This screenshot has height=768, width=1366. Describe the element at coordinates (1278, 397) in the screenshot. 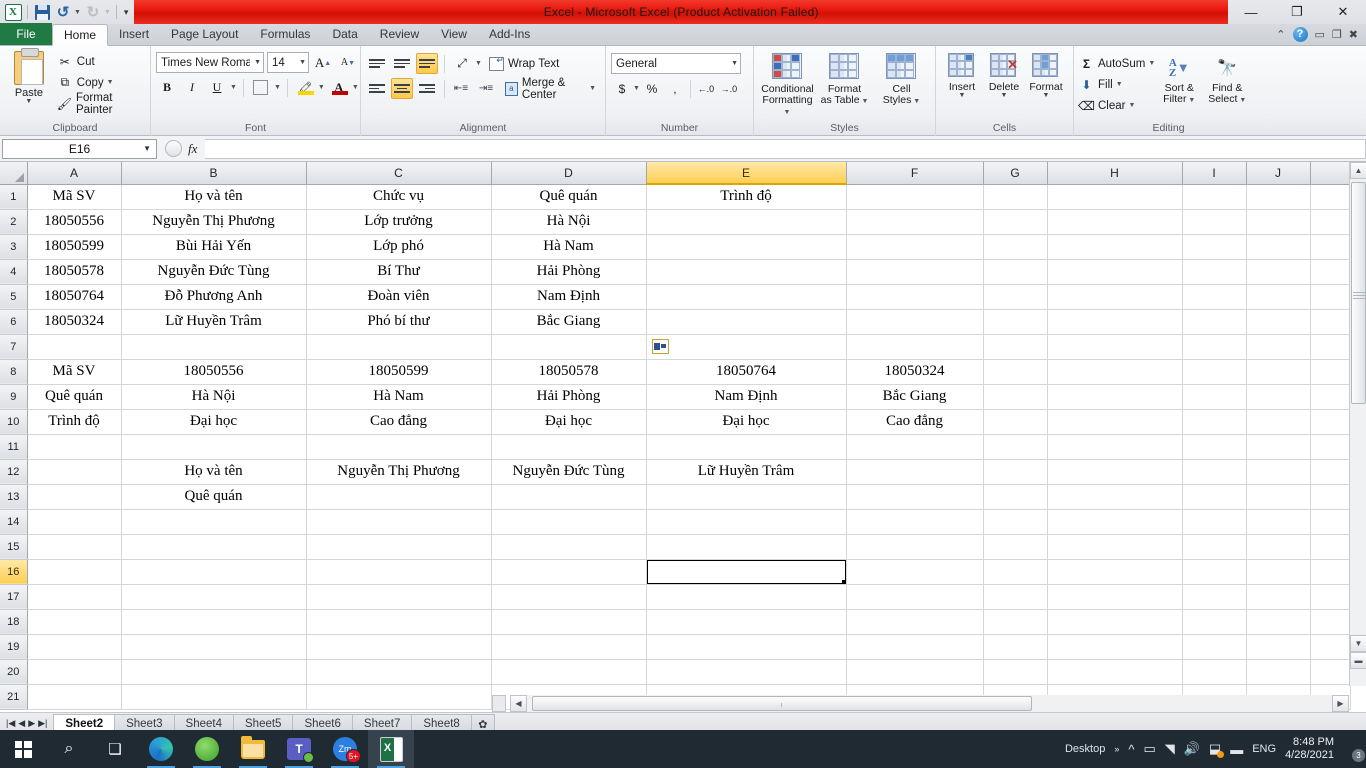

I see `cell-J9` at that location.